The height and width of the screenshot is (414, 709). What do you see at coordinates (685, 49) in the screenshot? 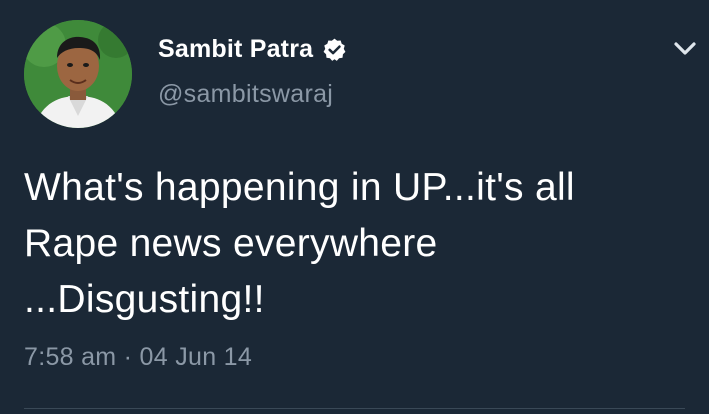
I see `chevron-down-icon` at bounding box center [685, 49].